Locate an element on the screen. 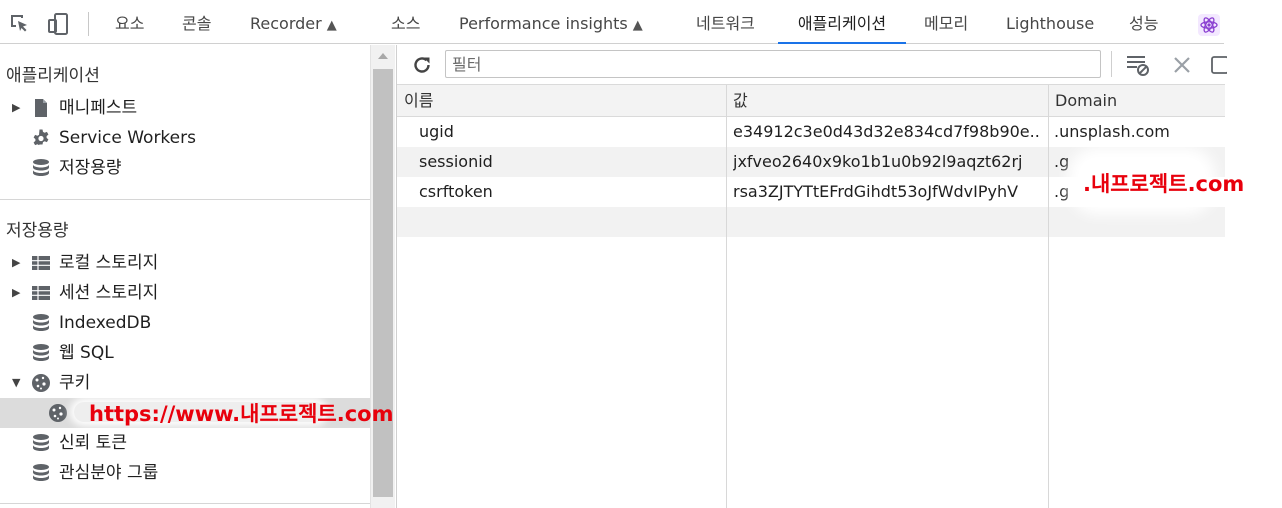 The width and height of the screenshot is (1282, 508). tab-performance-insights: Performance insights ▲ is located at coordinates (551, 23).